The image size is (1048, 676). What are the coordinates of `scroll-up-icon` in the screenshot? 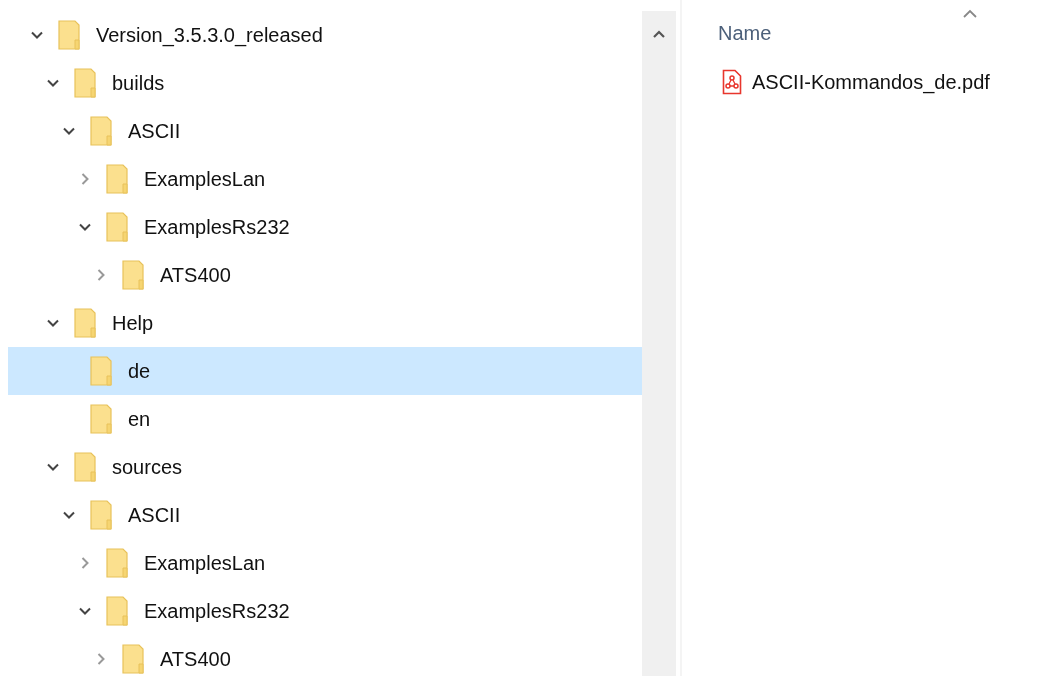 It's located at (659, 34).